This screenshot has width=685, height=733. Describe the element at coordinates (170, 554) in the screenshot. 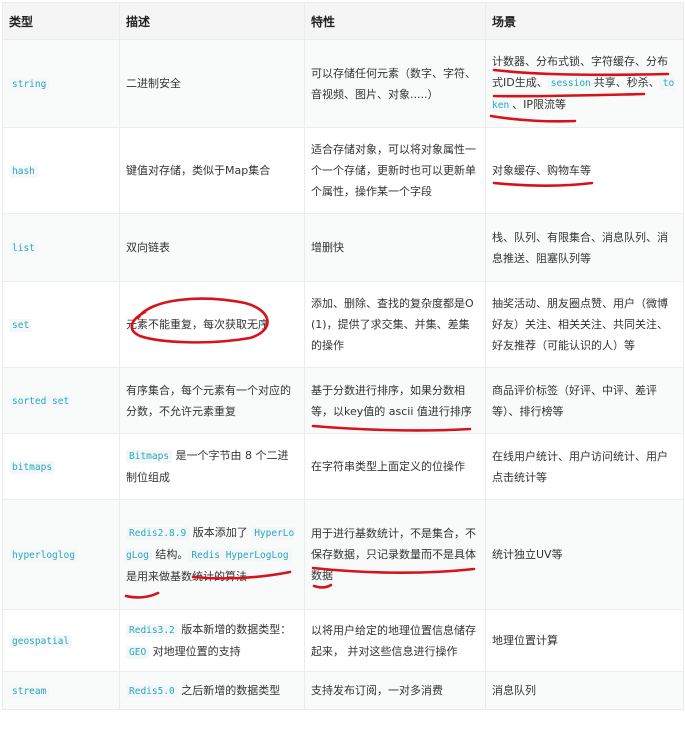

I see `text-span: 结构。` at that location.